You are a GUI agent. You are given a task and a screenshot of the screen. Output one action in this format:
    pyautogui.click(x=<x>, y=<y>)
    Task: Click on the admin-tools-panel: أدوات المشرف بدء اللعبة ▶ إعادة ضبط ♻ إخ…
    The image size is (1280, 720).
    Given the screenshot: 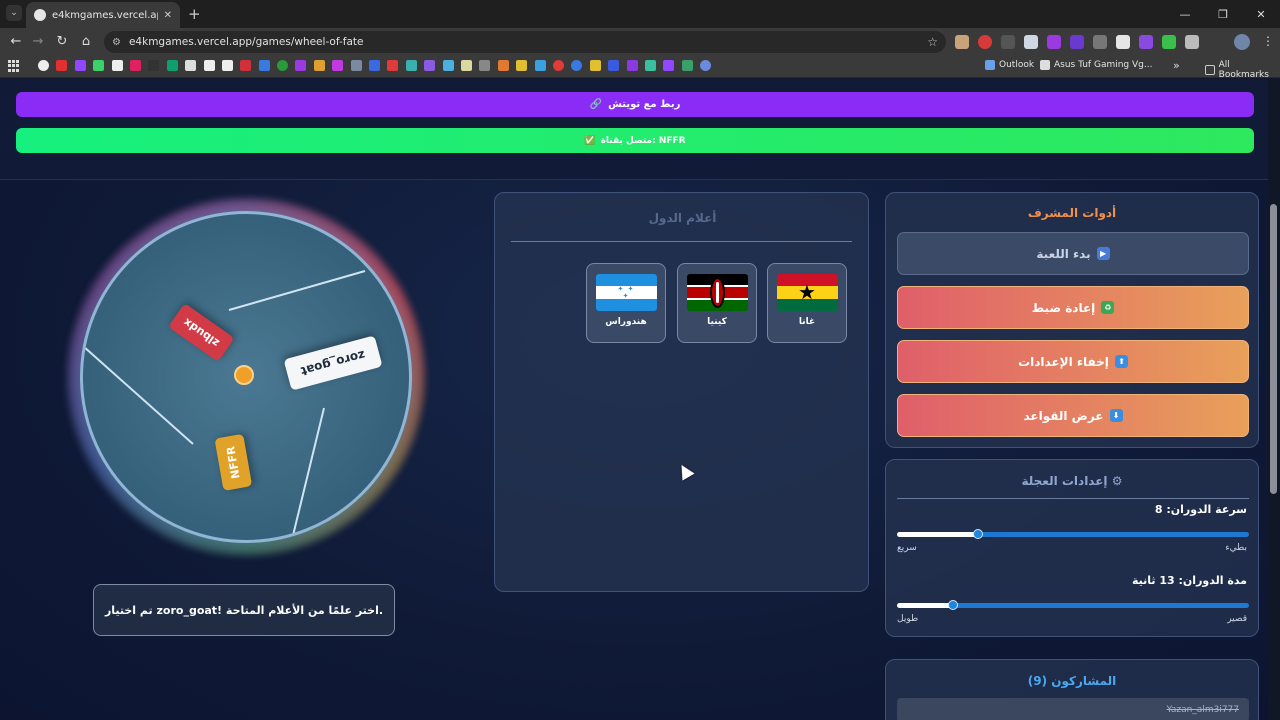 What is the action you would take?
    pyautogui.click(x=1072, y=320)
    